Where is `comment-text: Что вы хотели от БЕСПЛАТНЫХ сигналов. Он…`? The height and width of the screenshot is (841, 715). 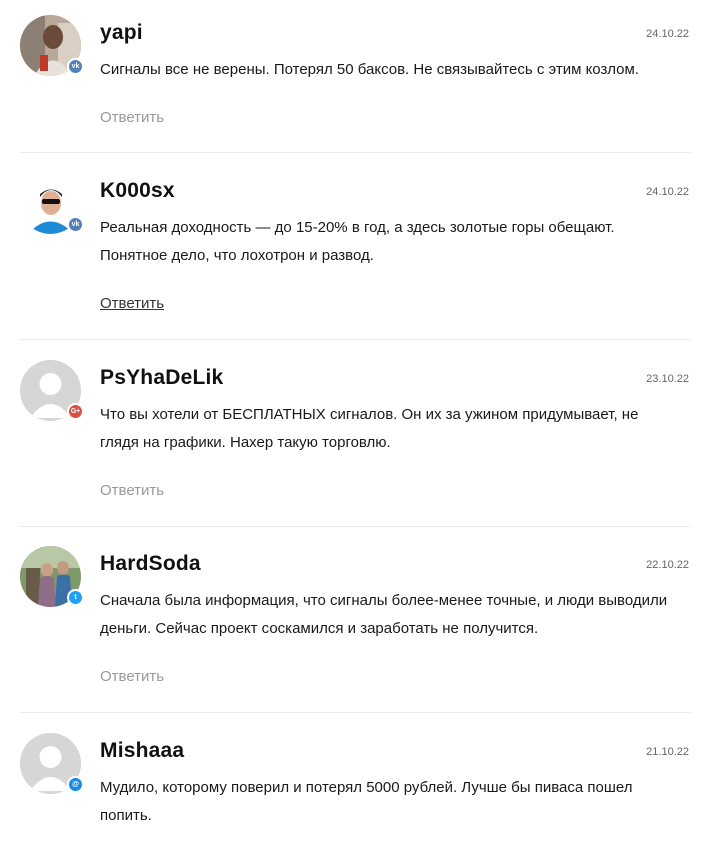
comment-text: Что вы хотели от БЕСПЛАТНЫХ сигналов. Он… is located at coordinates (369, 428).